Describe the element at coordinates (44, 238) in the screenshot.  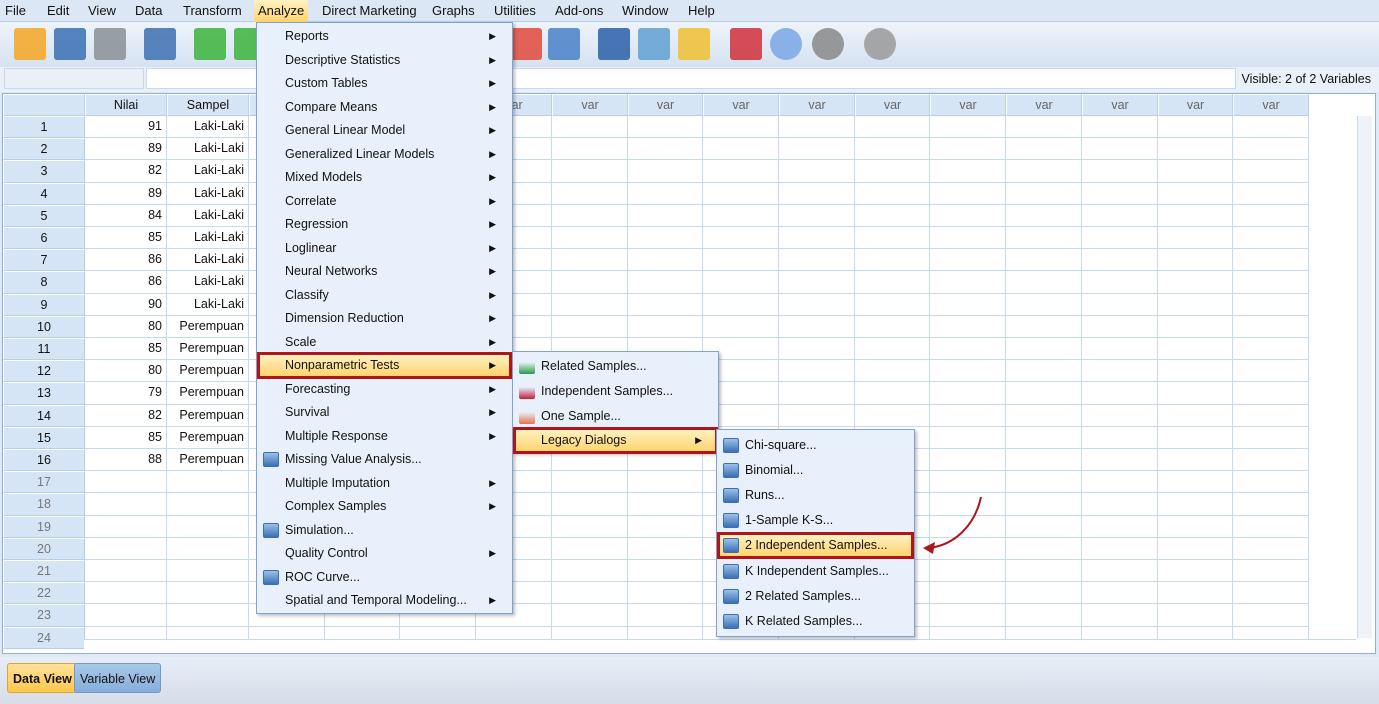
I see `row-header: 6` at that location.